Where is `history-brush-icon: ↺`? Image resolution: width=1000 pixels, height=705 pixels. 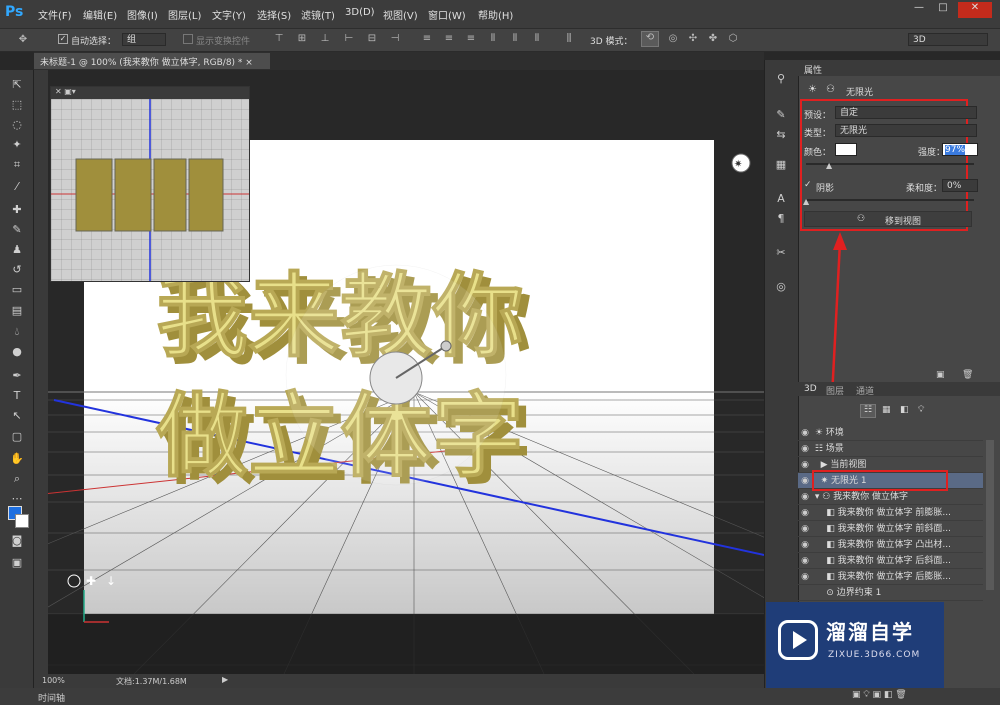 history-brush-icon: ↺ is located at coordinates (17, 271).